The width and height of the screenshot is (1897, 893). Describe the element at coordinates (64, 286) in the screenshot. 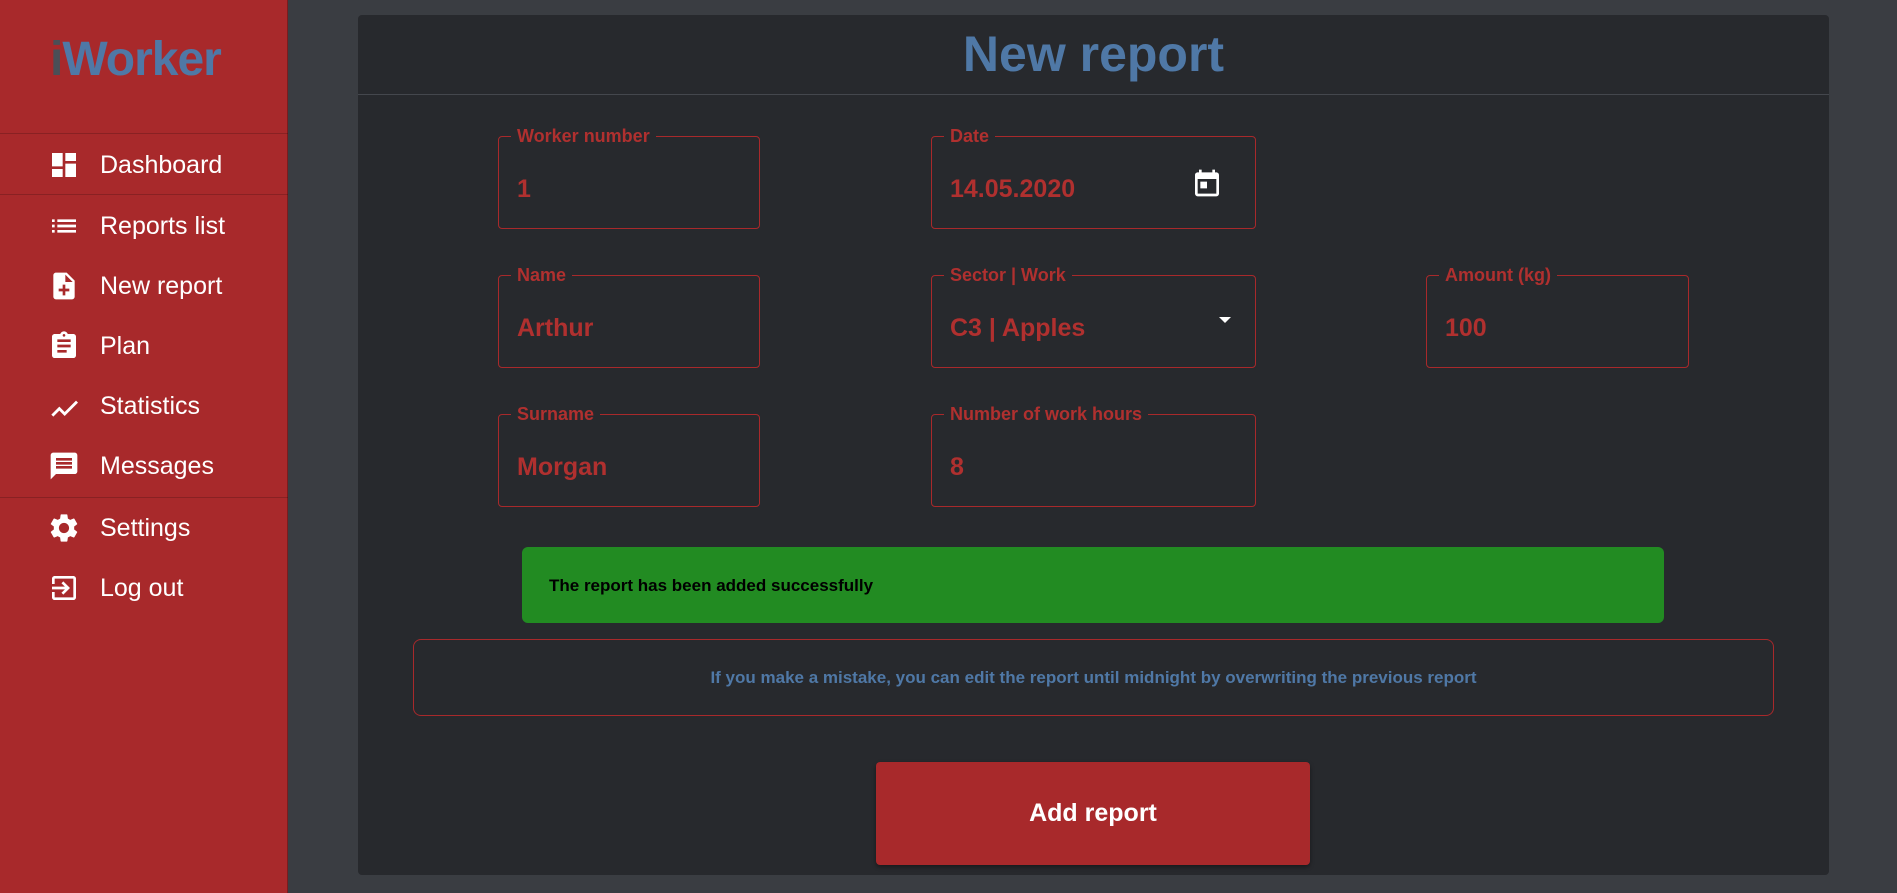

I see `note-add-icon` at that location.